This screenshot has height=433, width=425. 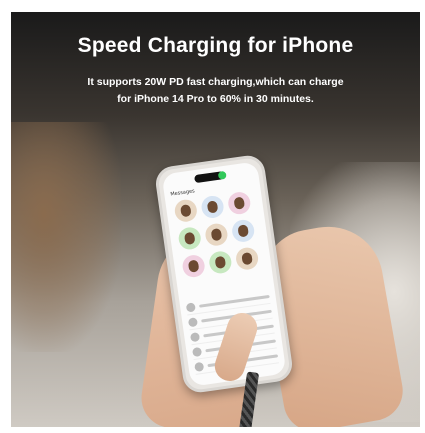 What do you see at coordinates (215, 45) in the screenshot?
I see `banner-title: Speed Charging for iPhone` at bounding box center [215, 45].